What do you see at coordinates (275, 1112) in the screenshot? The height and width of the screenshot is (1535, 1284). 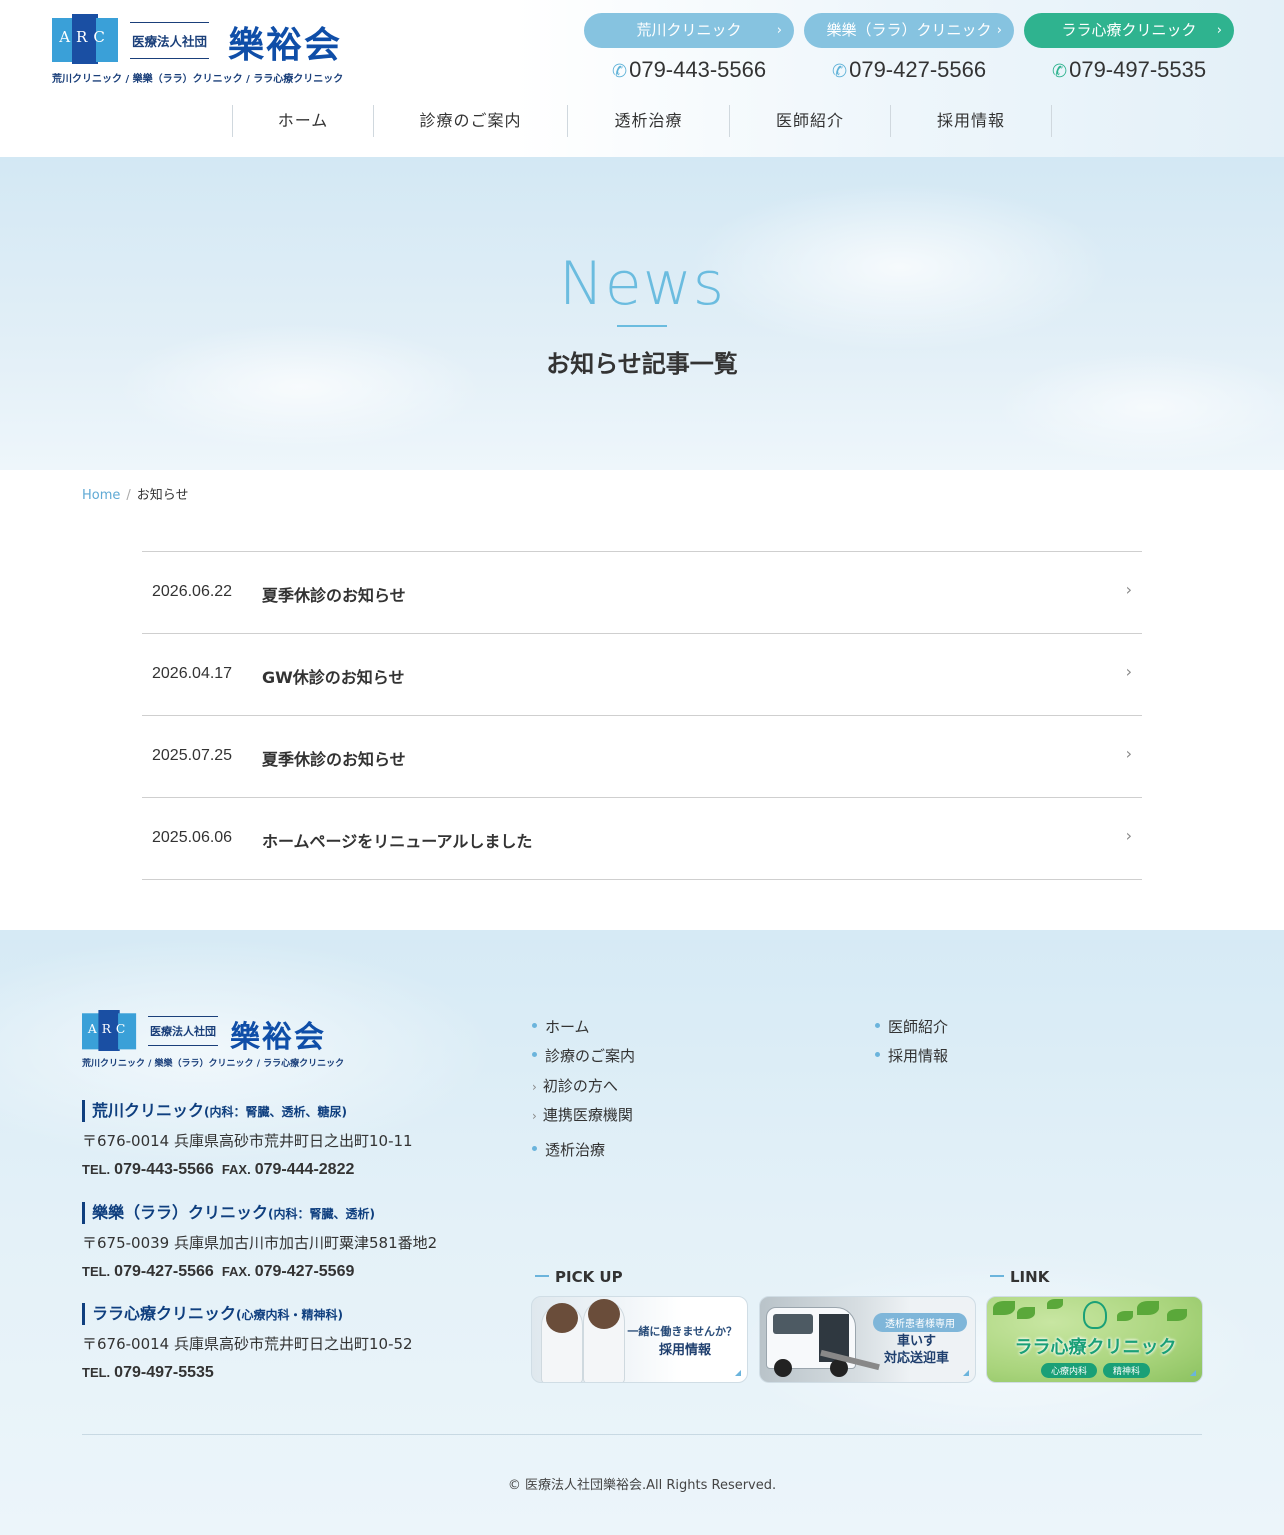 I see `clinic-dept: (内科：腎臓、透析、糖尿)` at bounding box center [275, 1112].